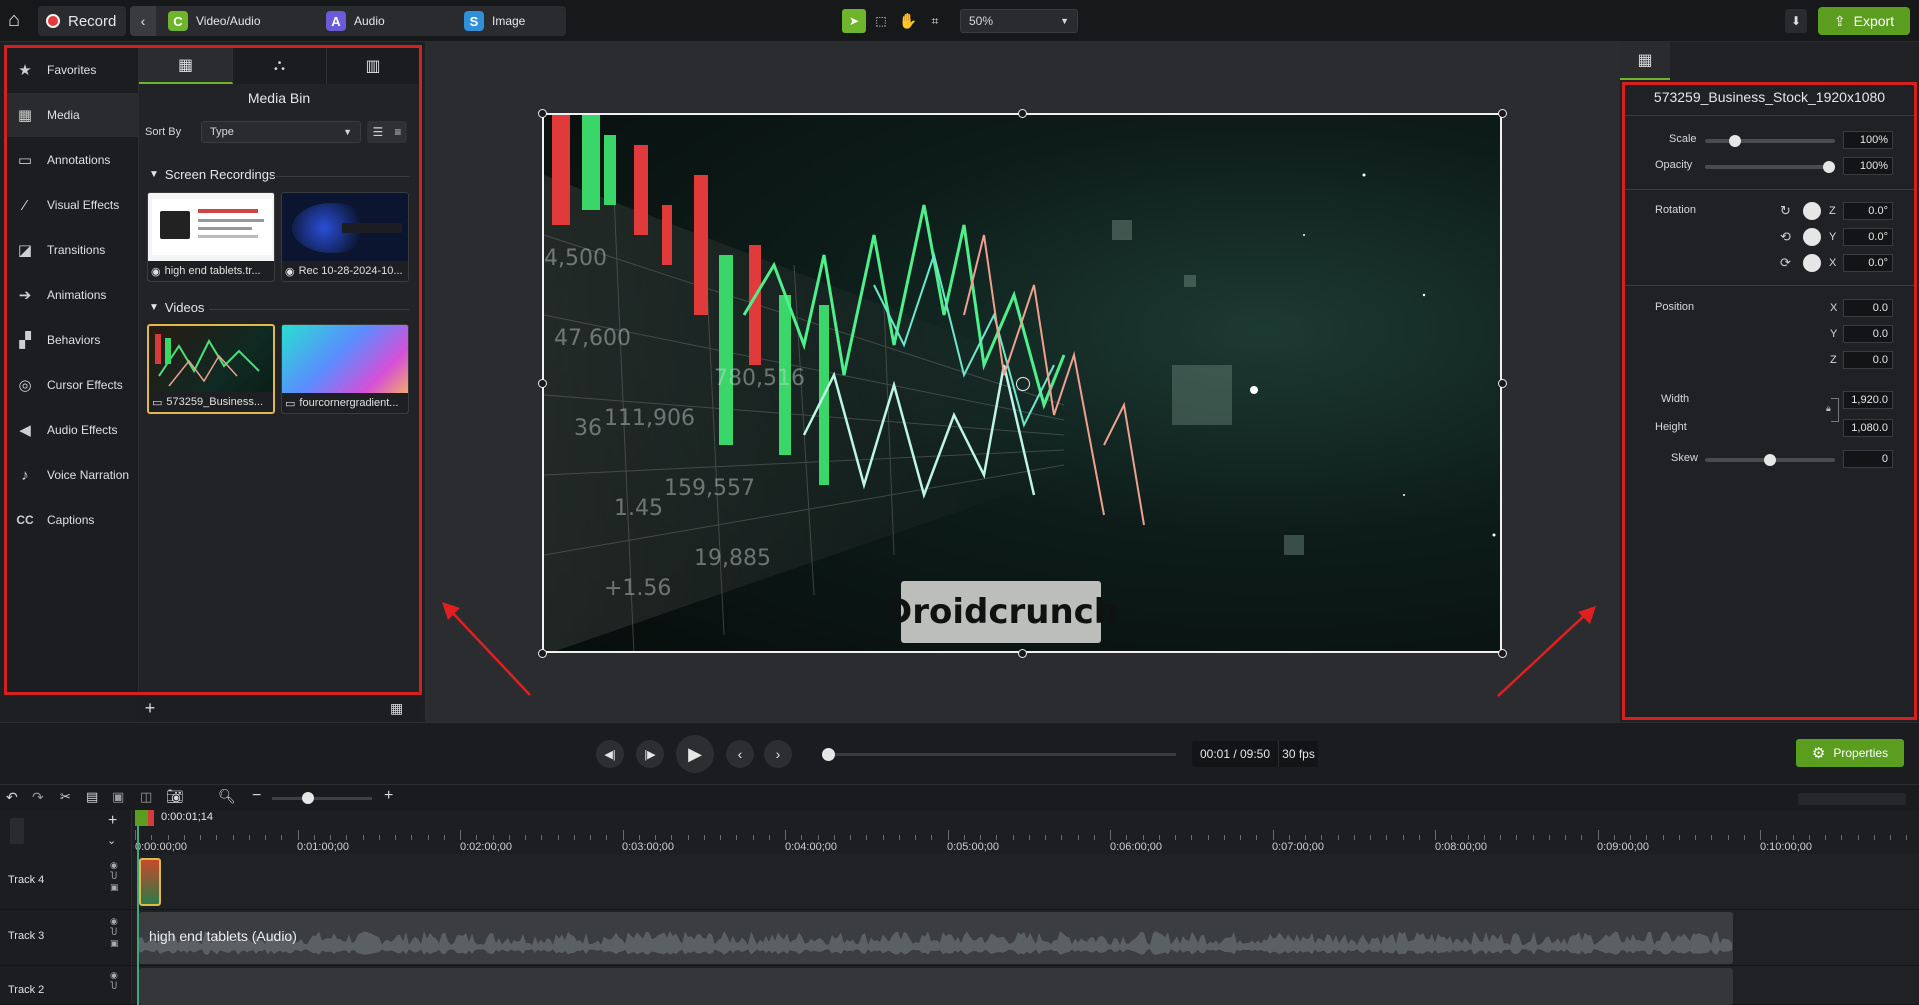 The height and width of the screenshot is (1005, 1919). What do you see at coordinates (227, 796) in the screenshot?
I see `zoom-icon: 🔍︎` at bounding box center [227, 796].